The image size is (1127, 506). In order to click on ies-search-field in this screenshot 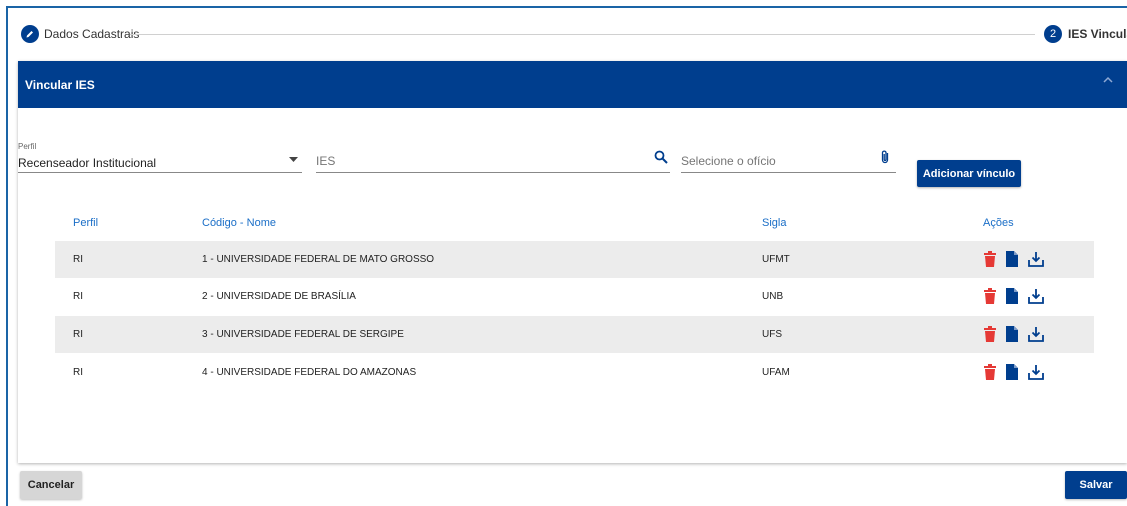, I will do `click(493, 161)`.